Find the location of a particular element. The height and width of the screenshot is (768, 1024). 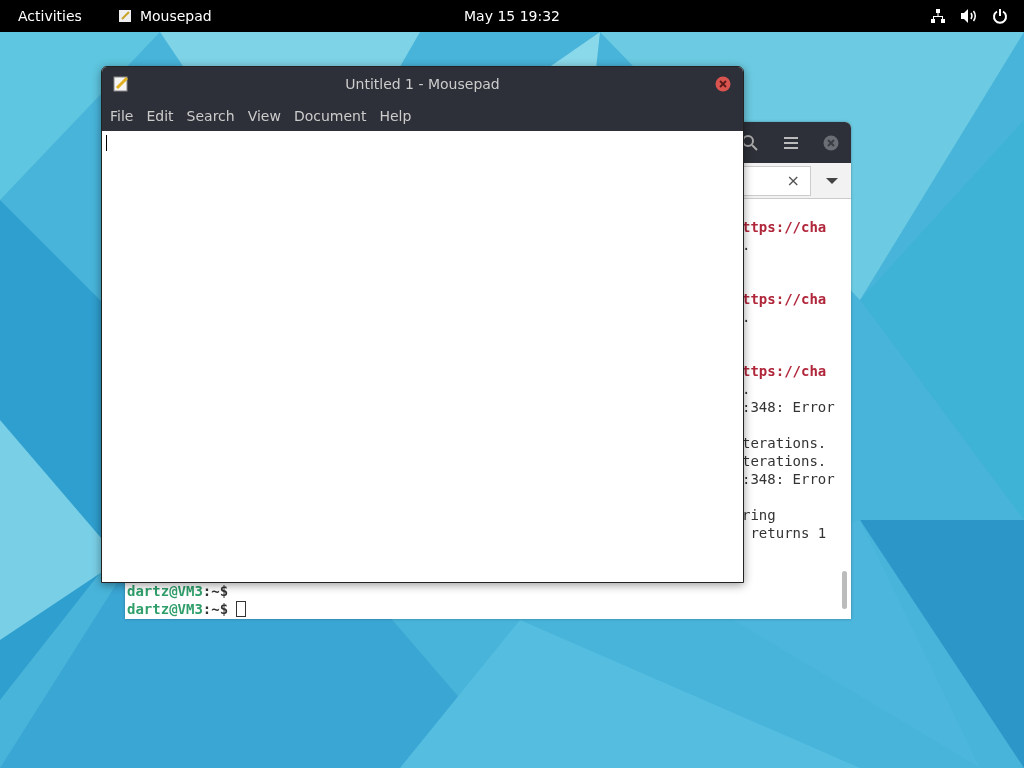

power-icon is located at coordinates (1000, 16).